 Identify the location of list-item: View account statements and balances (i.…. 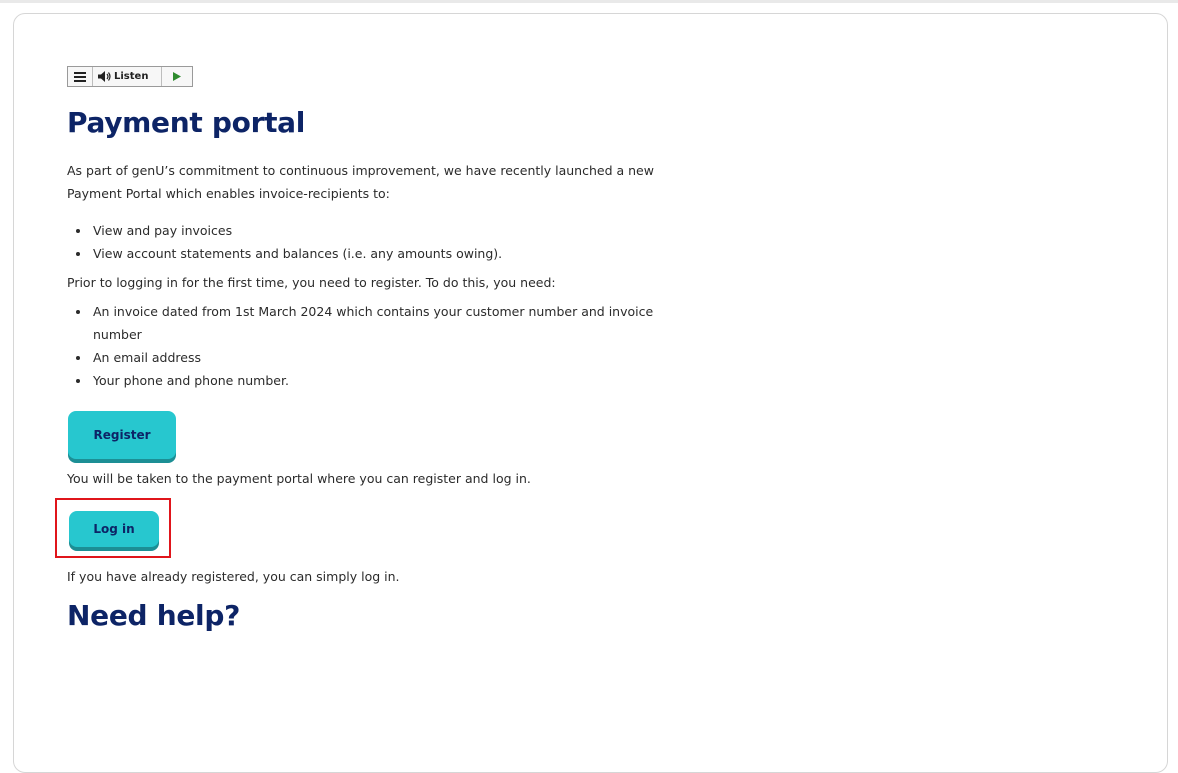
(379, 253).